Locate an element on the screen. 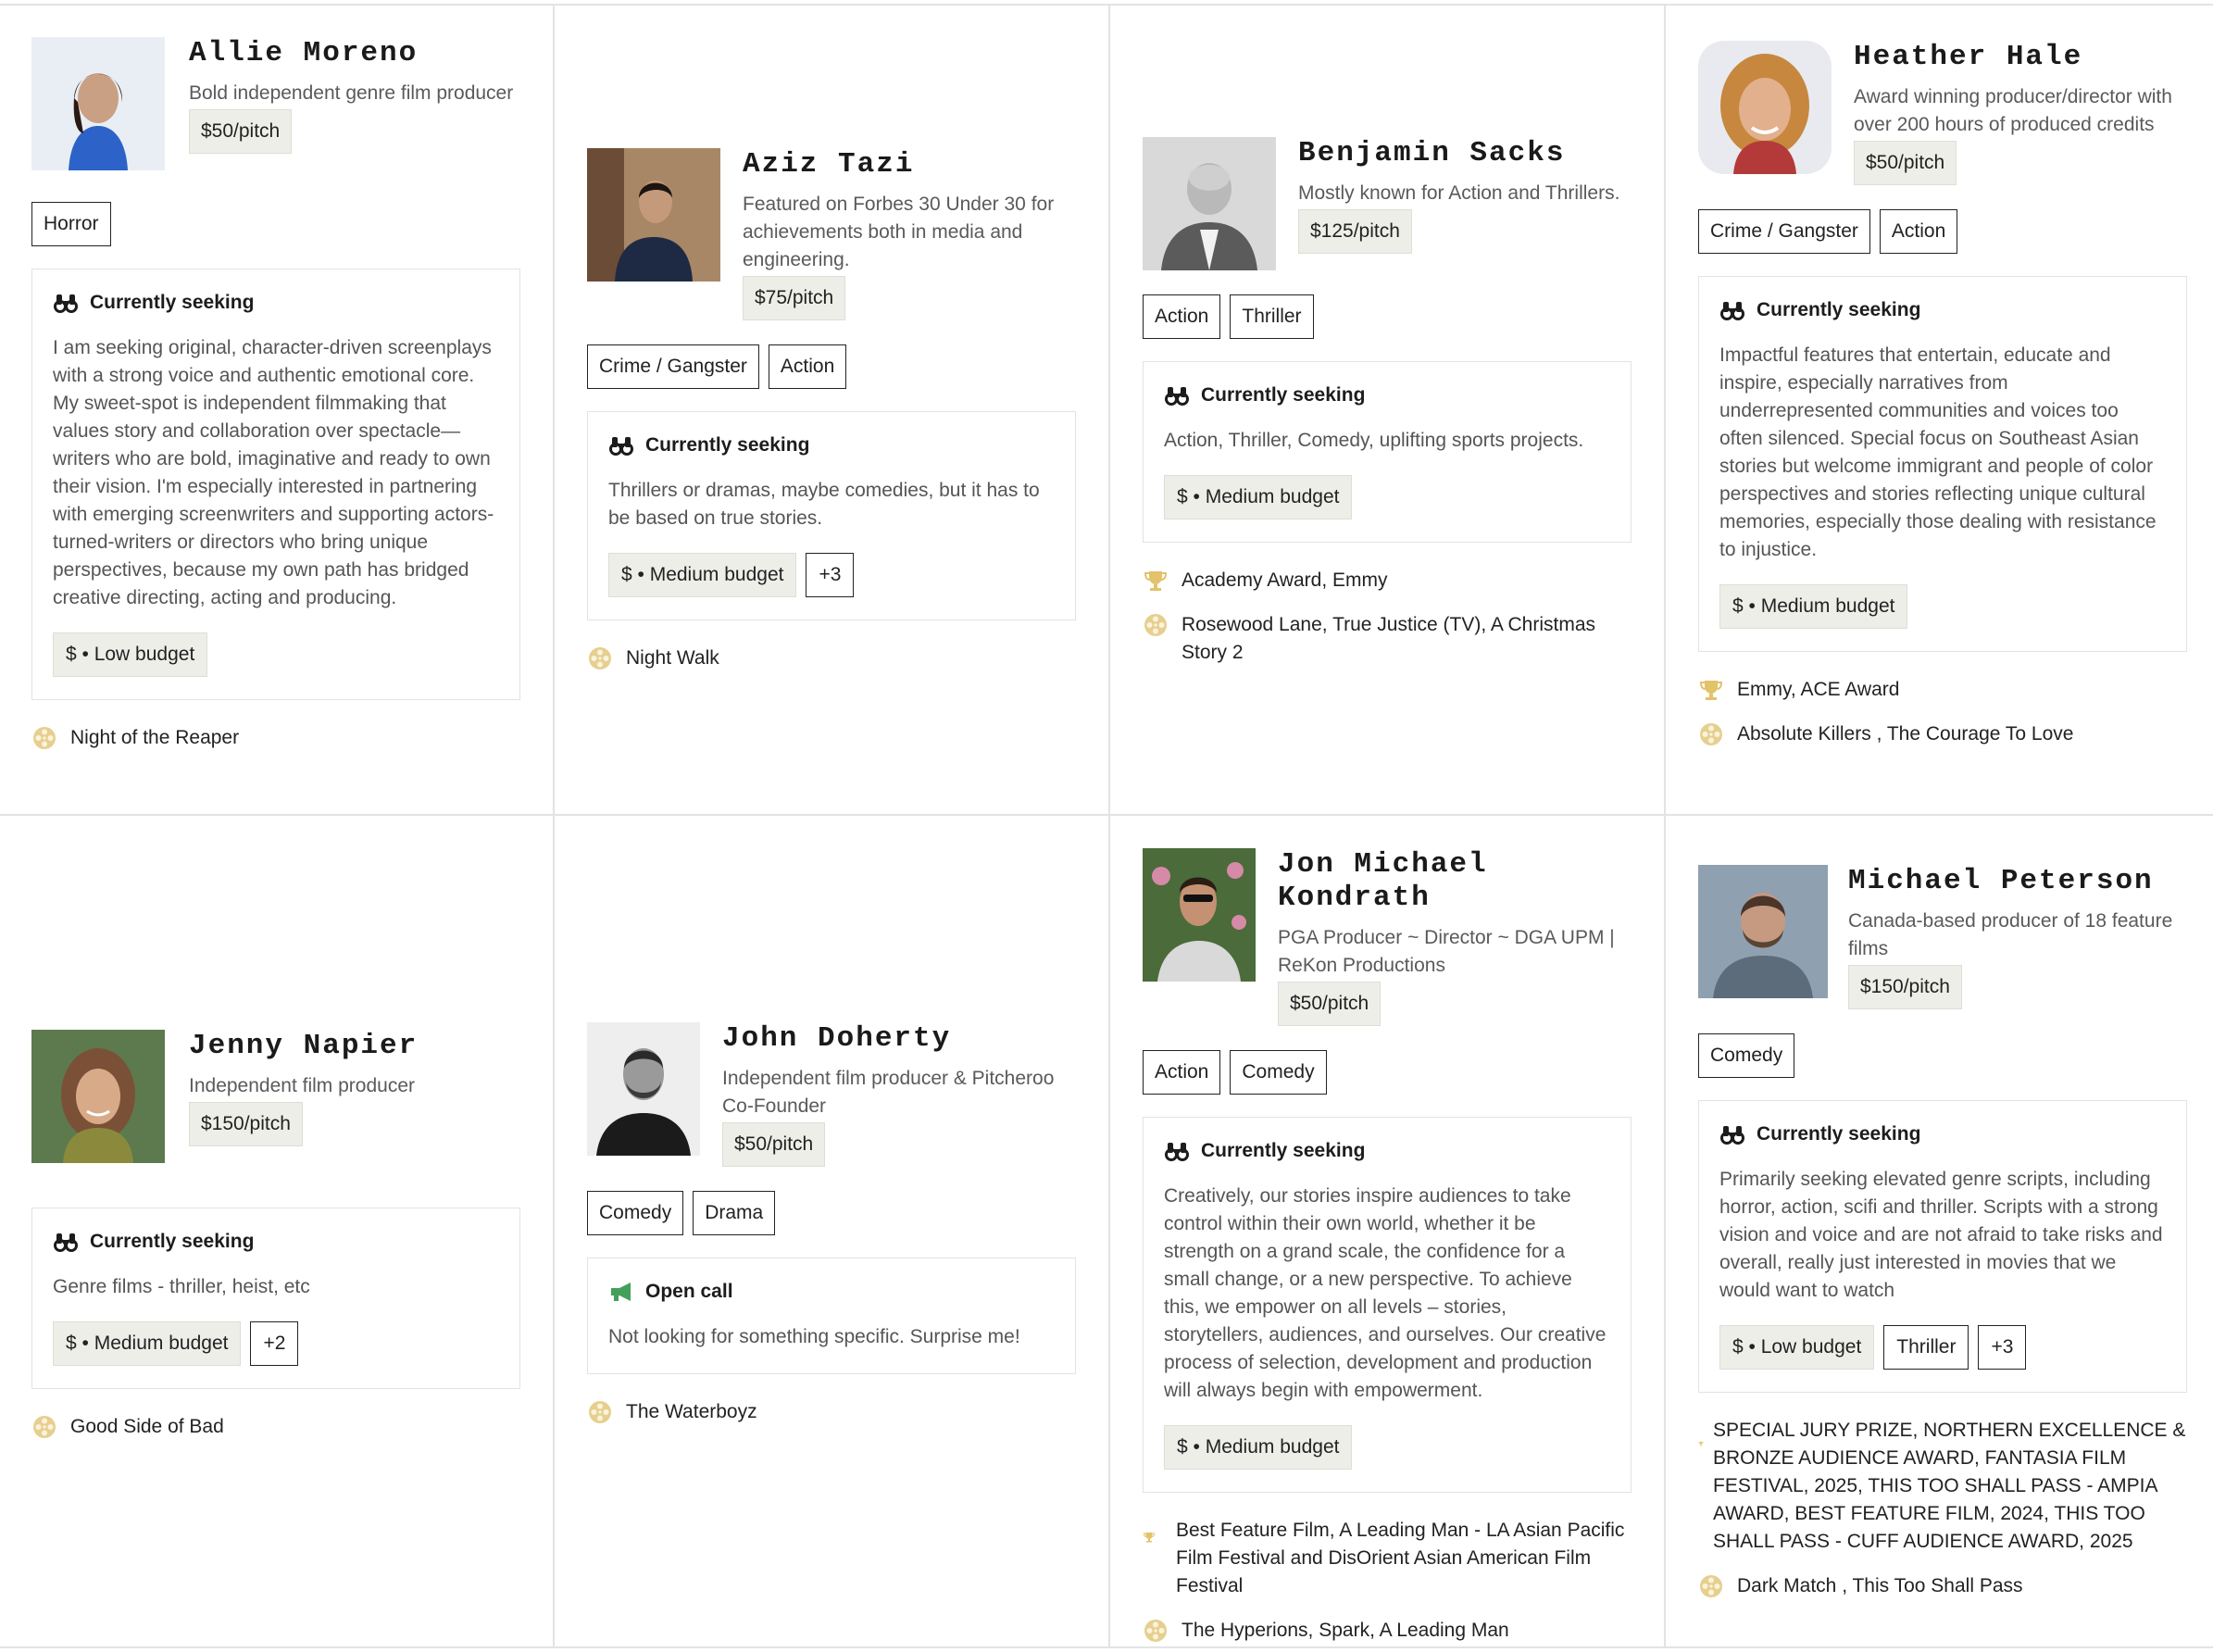 The image size is (2213, 1652). price-badge: $150/pitch is located at coordinates (246, 1124).